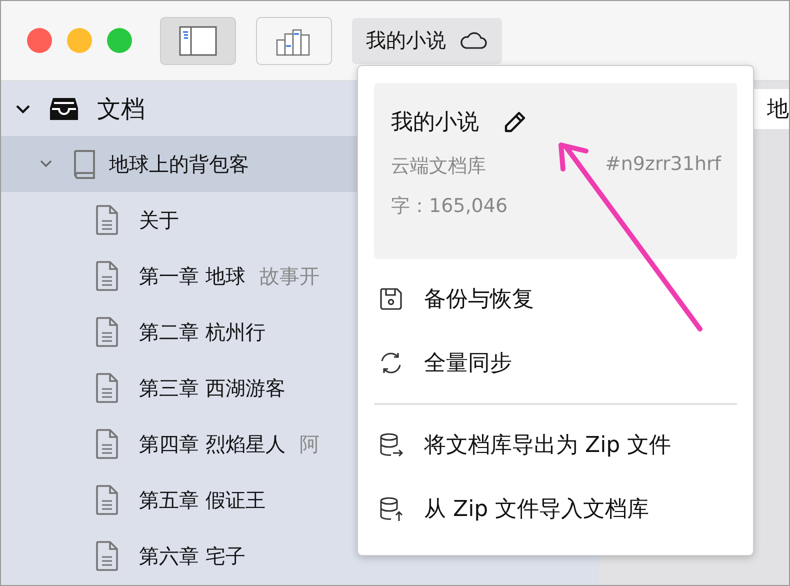  What do you see at coordinates (391, 445) in the screenshot?
I see `database-export-icon` at bounding box center [391, 445].